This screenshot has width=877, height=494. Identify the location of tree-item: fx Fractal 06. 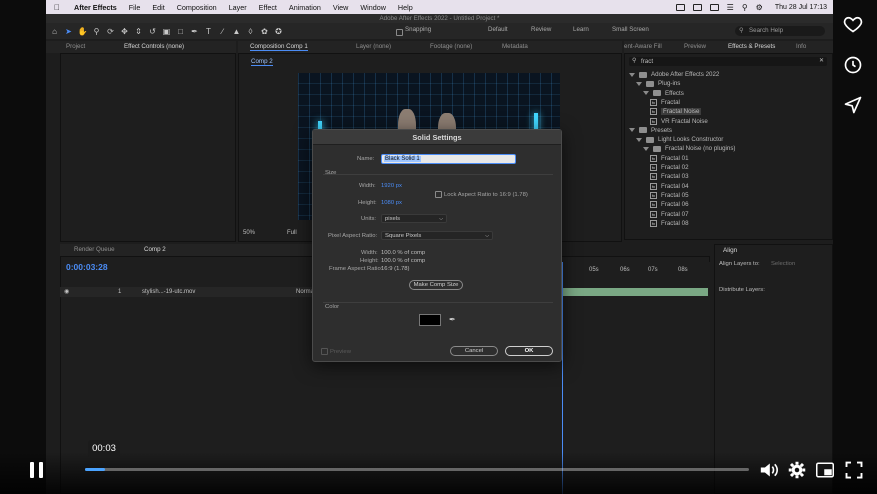
(669, 204).